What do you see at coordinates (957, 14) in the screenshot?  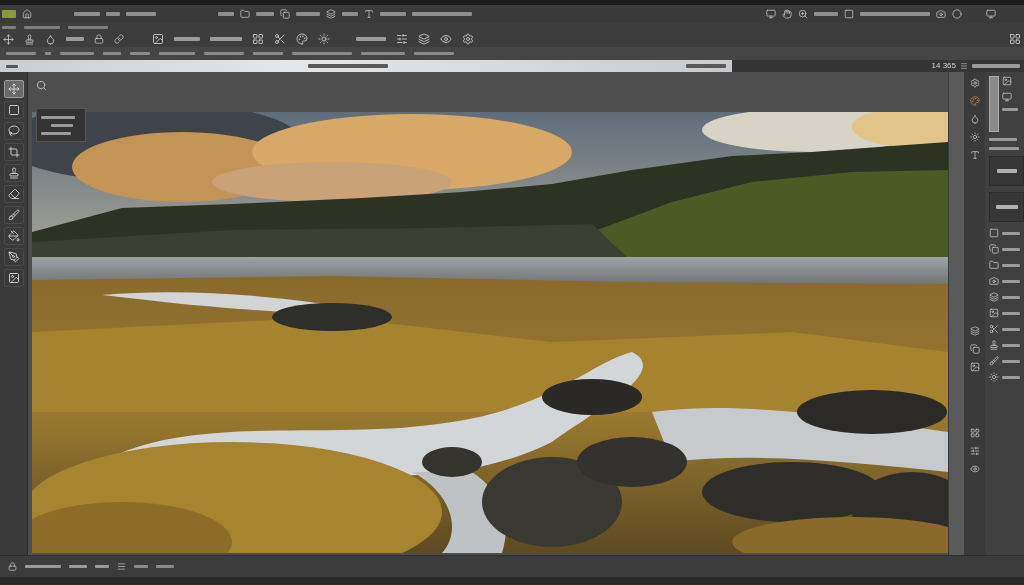 I see `circle-icon` at bounding box center [957, 14].